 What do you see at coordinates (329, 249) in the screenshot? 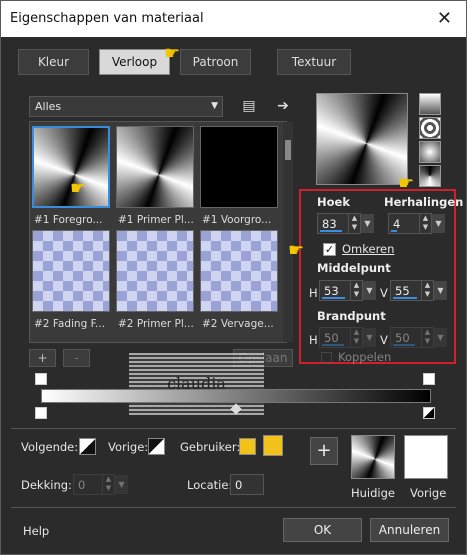
I see `invert-checkbox: ✓` at bounding box center [329, 249].